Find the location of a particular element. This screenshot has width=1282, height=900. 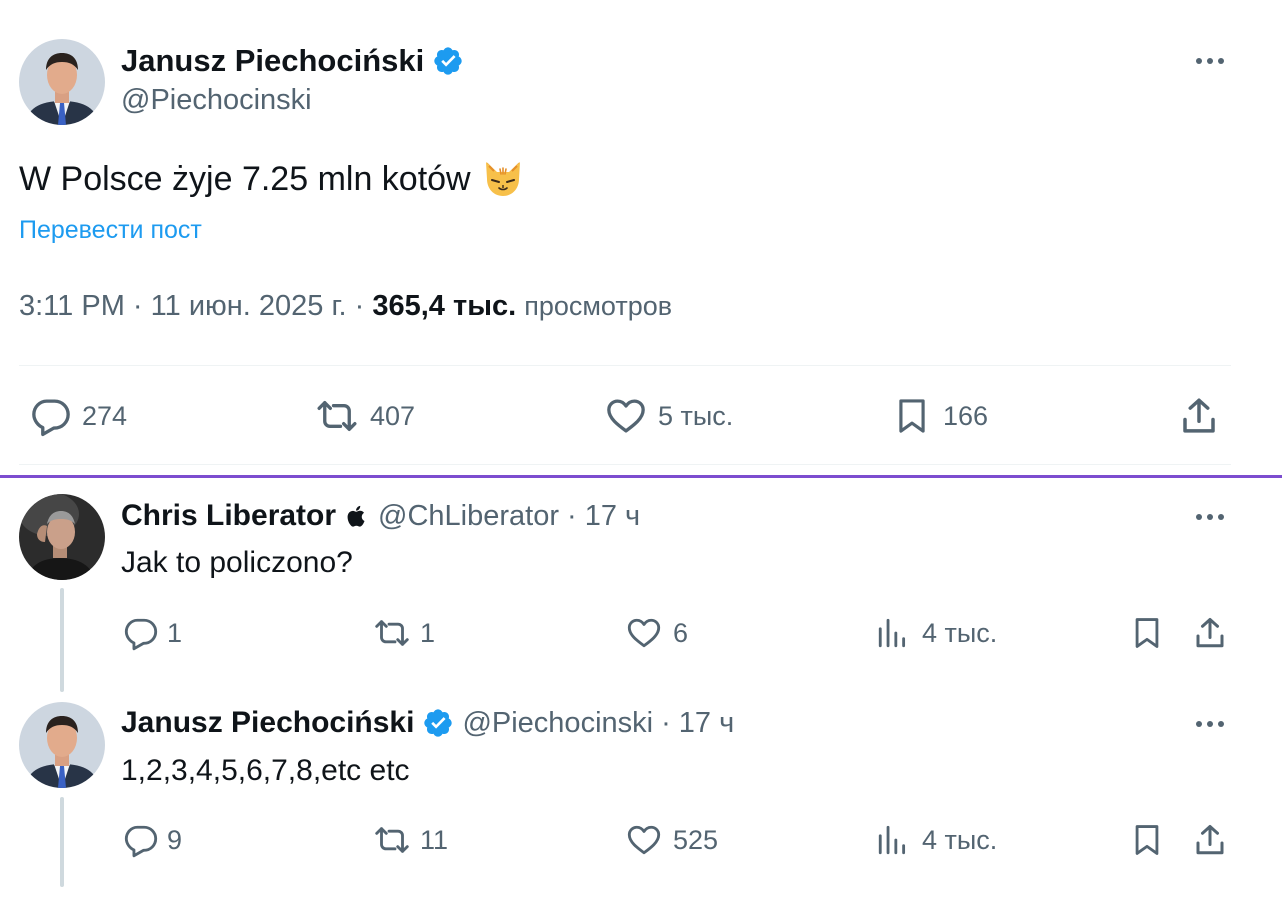

reply-button: 1 is located at coordinates (152, 633).